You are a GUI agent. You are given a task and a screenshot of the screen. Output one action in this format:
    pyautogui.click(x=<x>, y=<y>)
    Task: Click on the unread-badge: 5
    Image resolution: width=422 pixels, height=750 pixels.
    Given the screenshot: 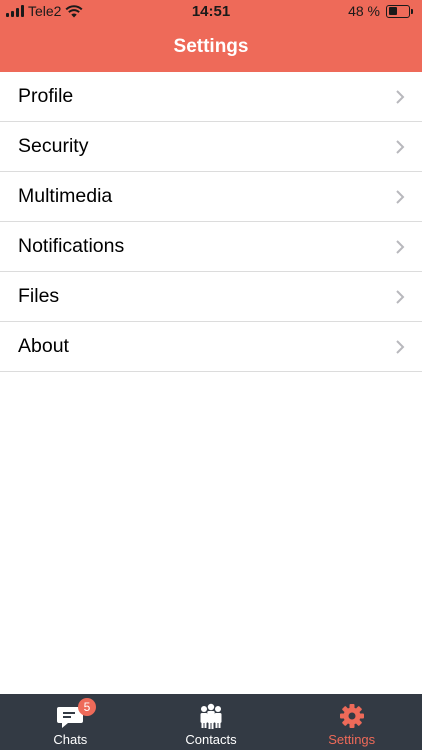 What is the action you would take?
    pyautogui.click(x=87, y=707)
    